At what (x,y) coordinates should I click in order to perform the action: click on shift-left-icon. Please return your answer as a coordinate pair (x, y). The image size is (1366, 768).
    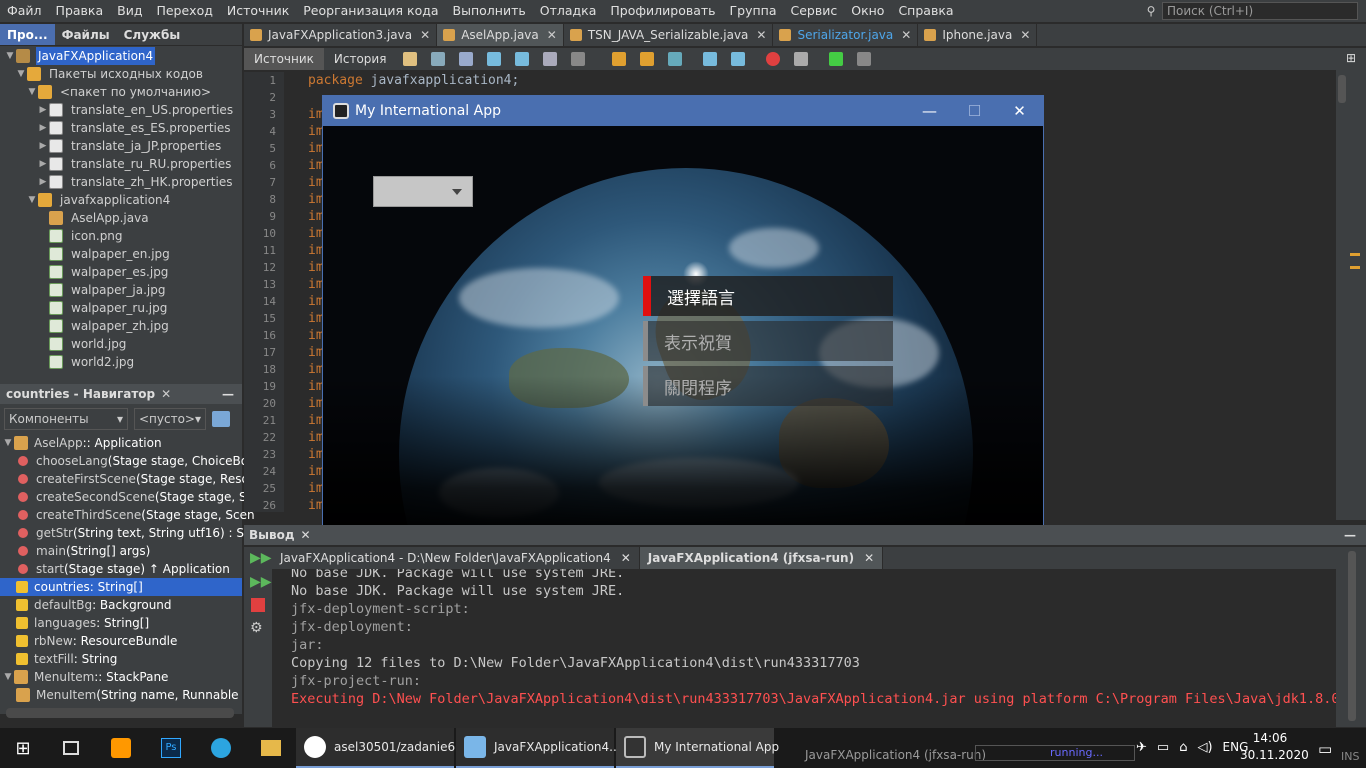
    Looking at the image, I should click on (710, 59).